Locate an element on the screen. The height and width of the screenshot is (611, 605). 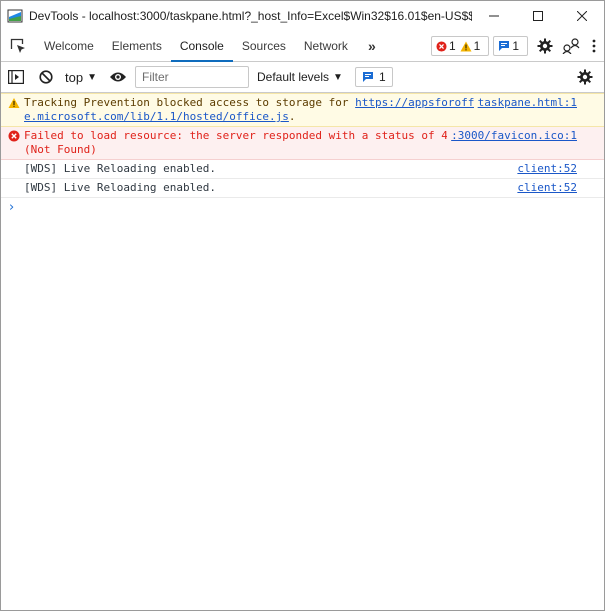
filter-input is located at coordinates (191, 77).